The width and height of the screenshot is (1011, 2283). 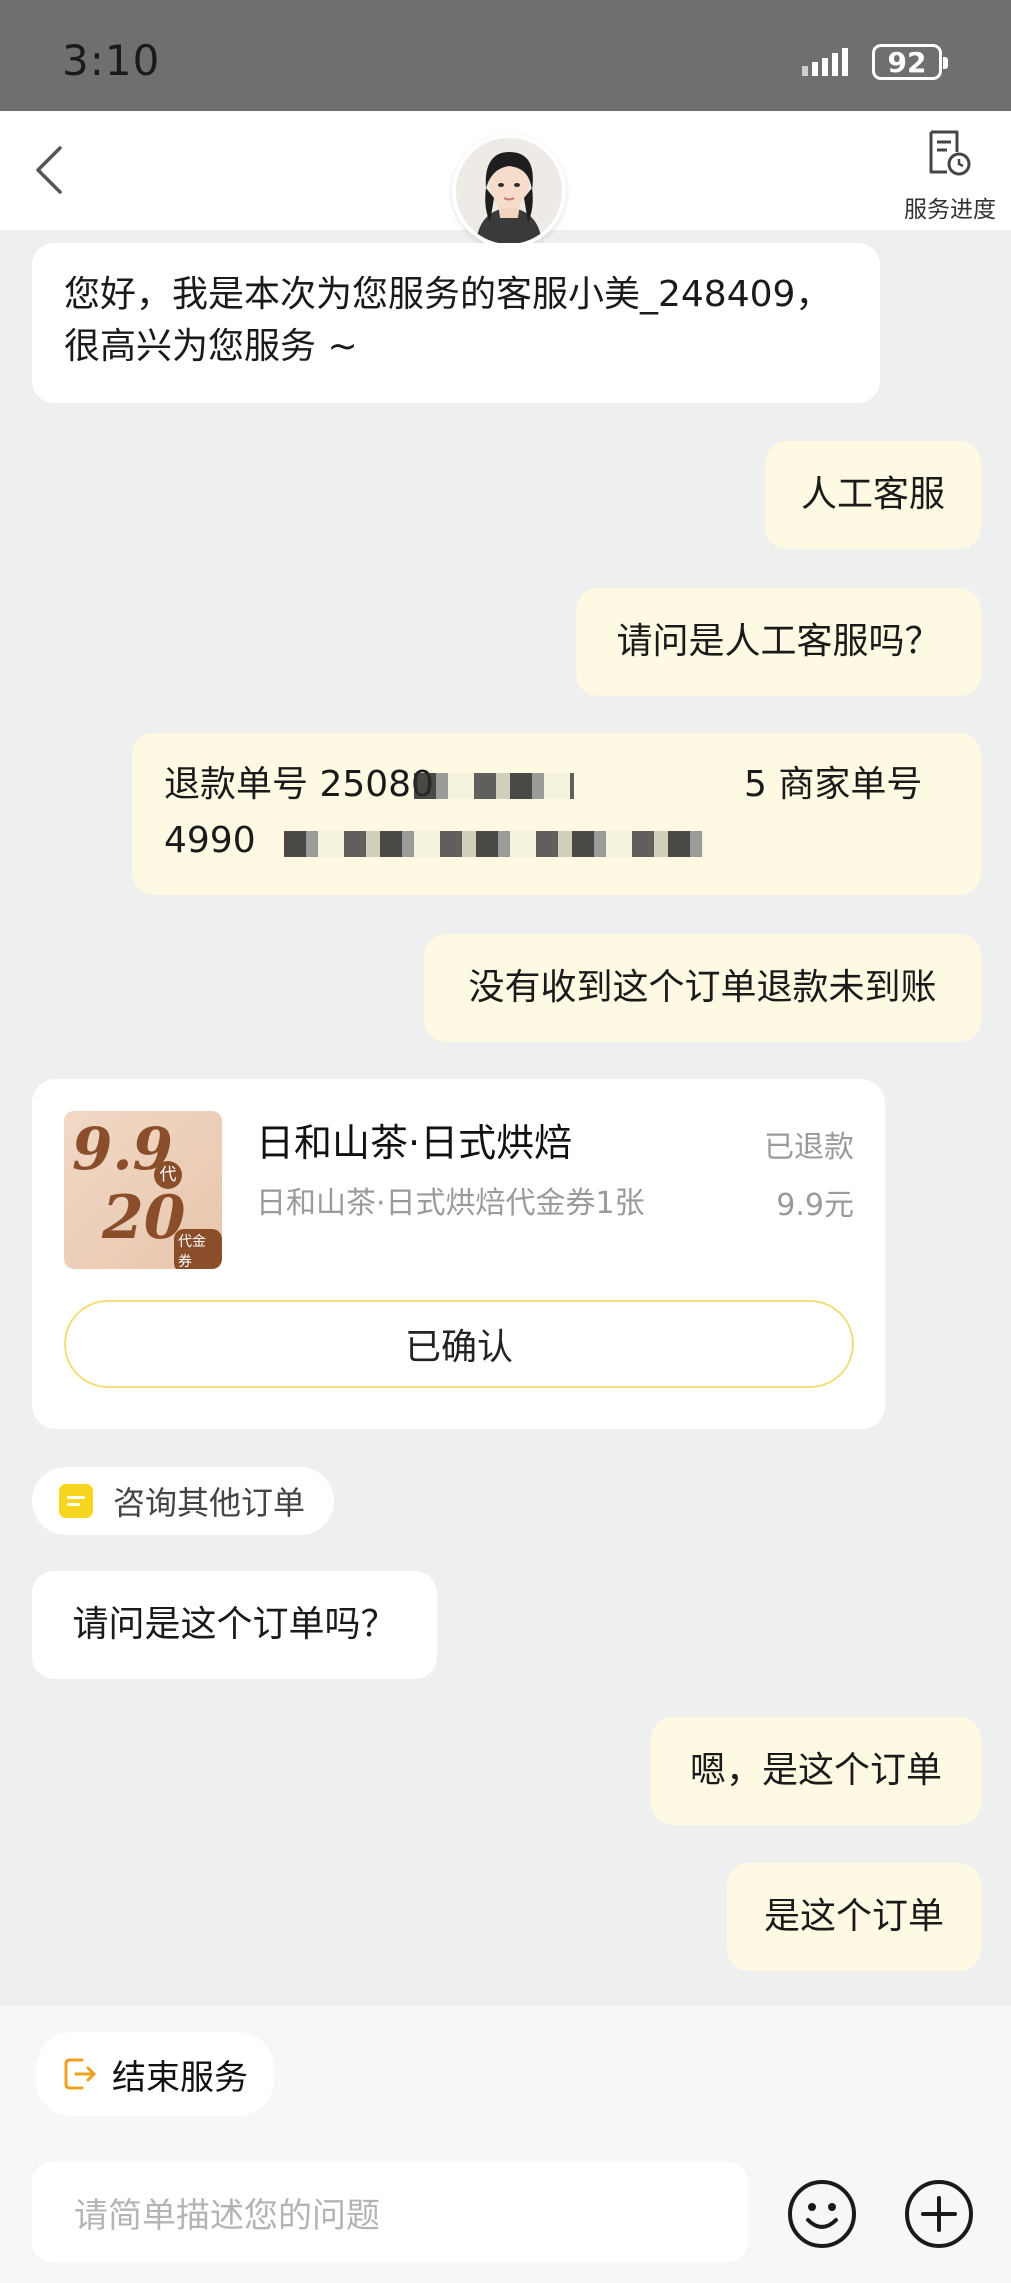 What do you see at coordinates (778, 642) in the screenshot?
I see `user-message: 请问是人工客服吗？` at bounding box center [778, 642].